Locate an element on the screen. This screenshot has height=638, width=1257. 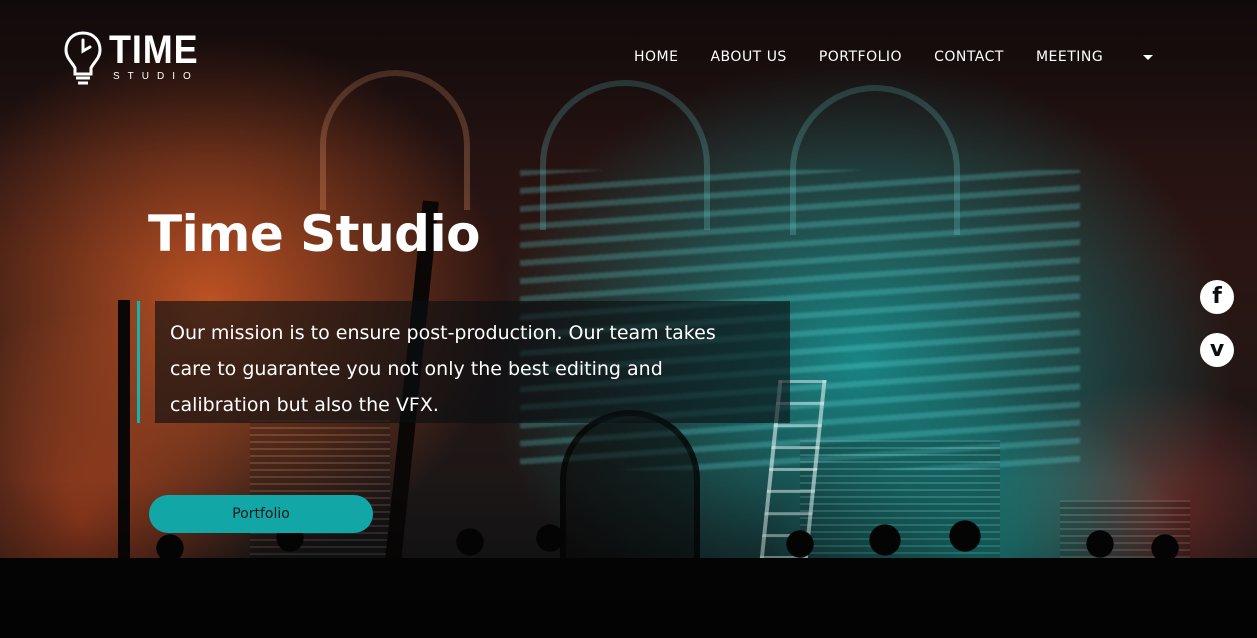
nav-portfolio: PORTFOLIO is located at coordinates (860, 57).